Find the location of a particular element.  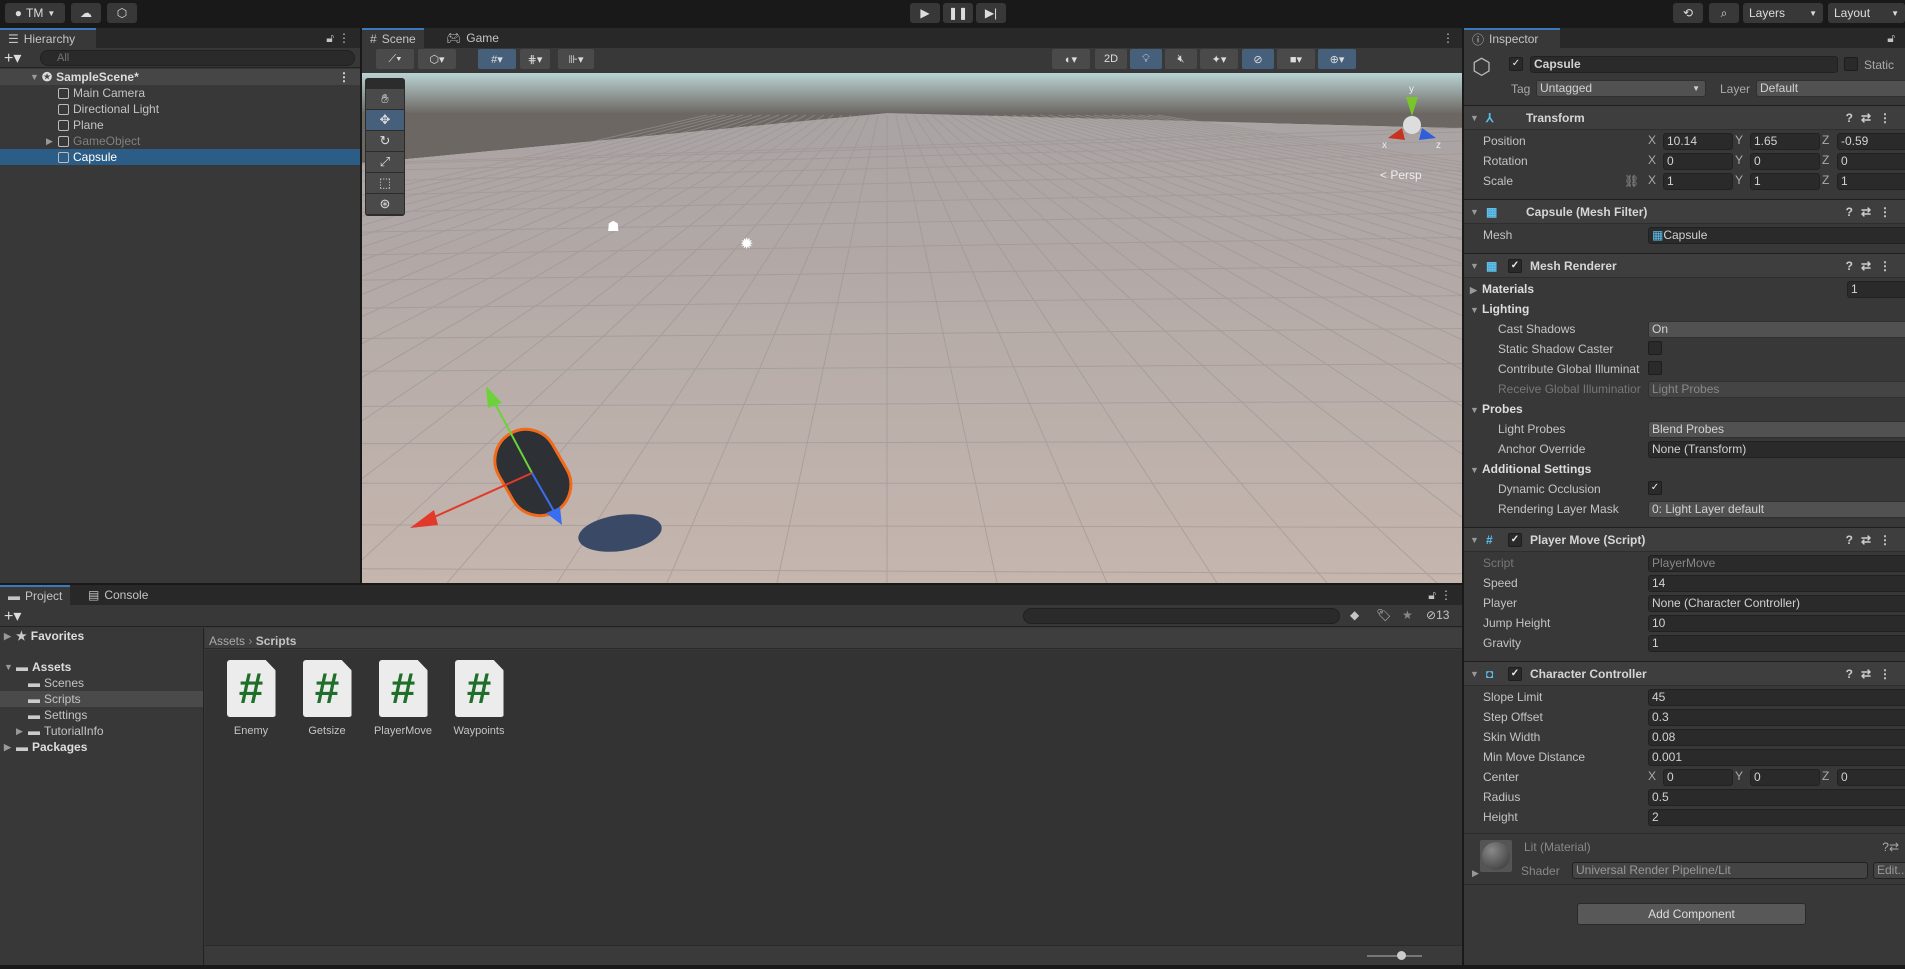

property-input: 0.08 is located at coordinates (1776, 737).